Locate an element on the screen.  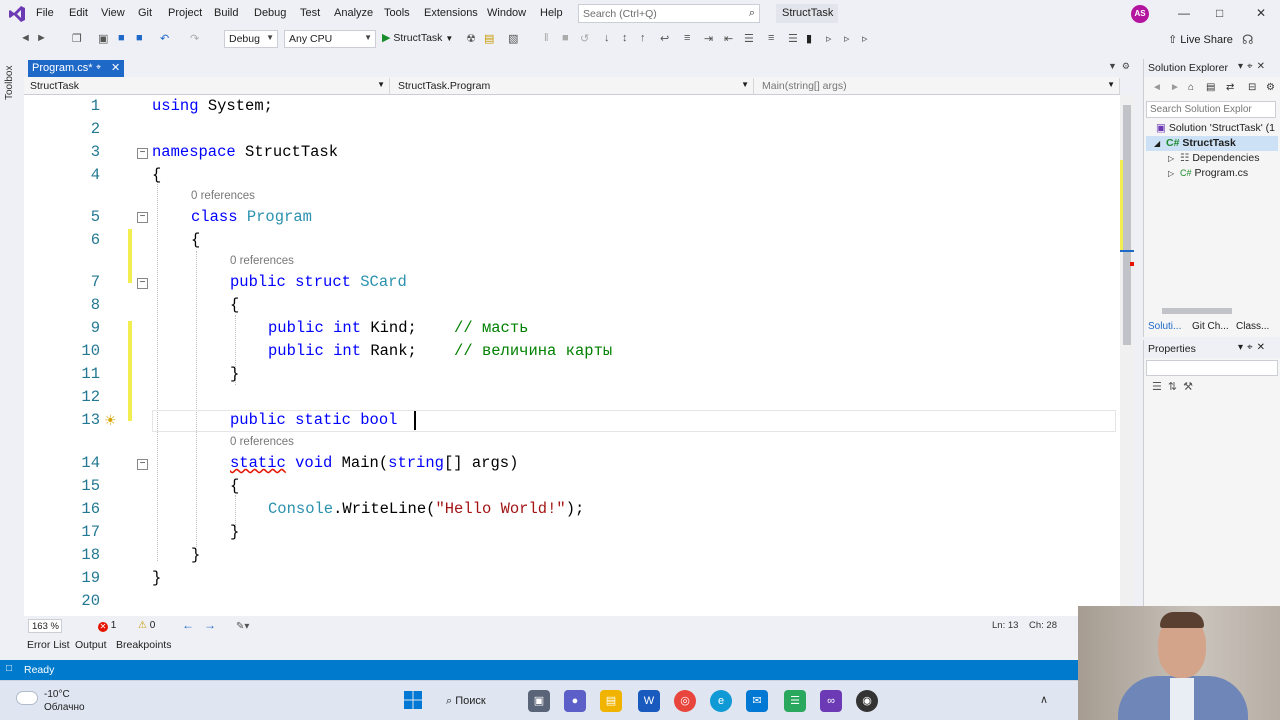
outdent-icon: ⇤ is located at coordinates (728, 38).